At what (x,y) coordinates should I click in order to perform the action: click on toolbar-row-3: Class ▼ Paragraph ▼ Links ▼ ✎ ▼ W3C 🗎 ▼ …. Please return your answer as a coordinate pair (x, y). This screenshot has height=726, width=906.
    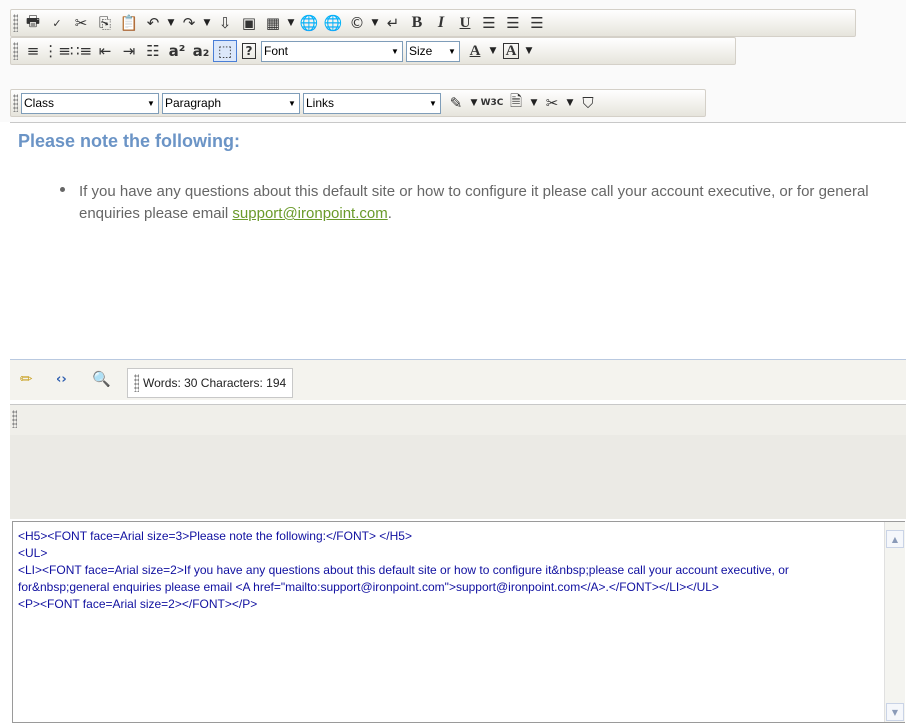
    Looking at the image, I should click on (358, 103).